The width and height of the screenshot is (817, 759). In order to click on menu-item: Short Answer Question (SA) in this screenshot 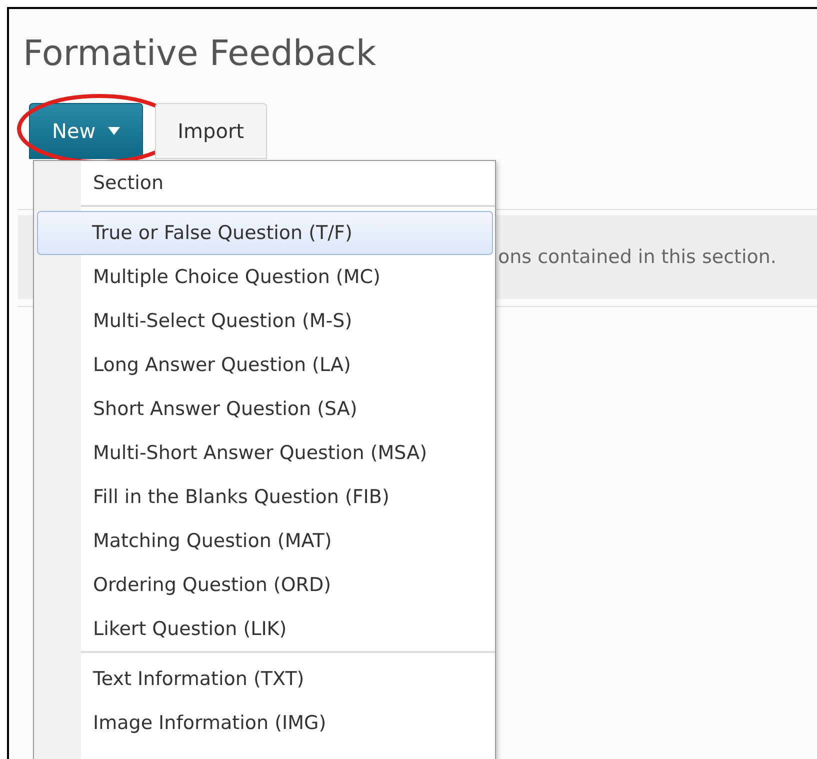, I will do `click(288, 409)`.